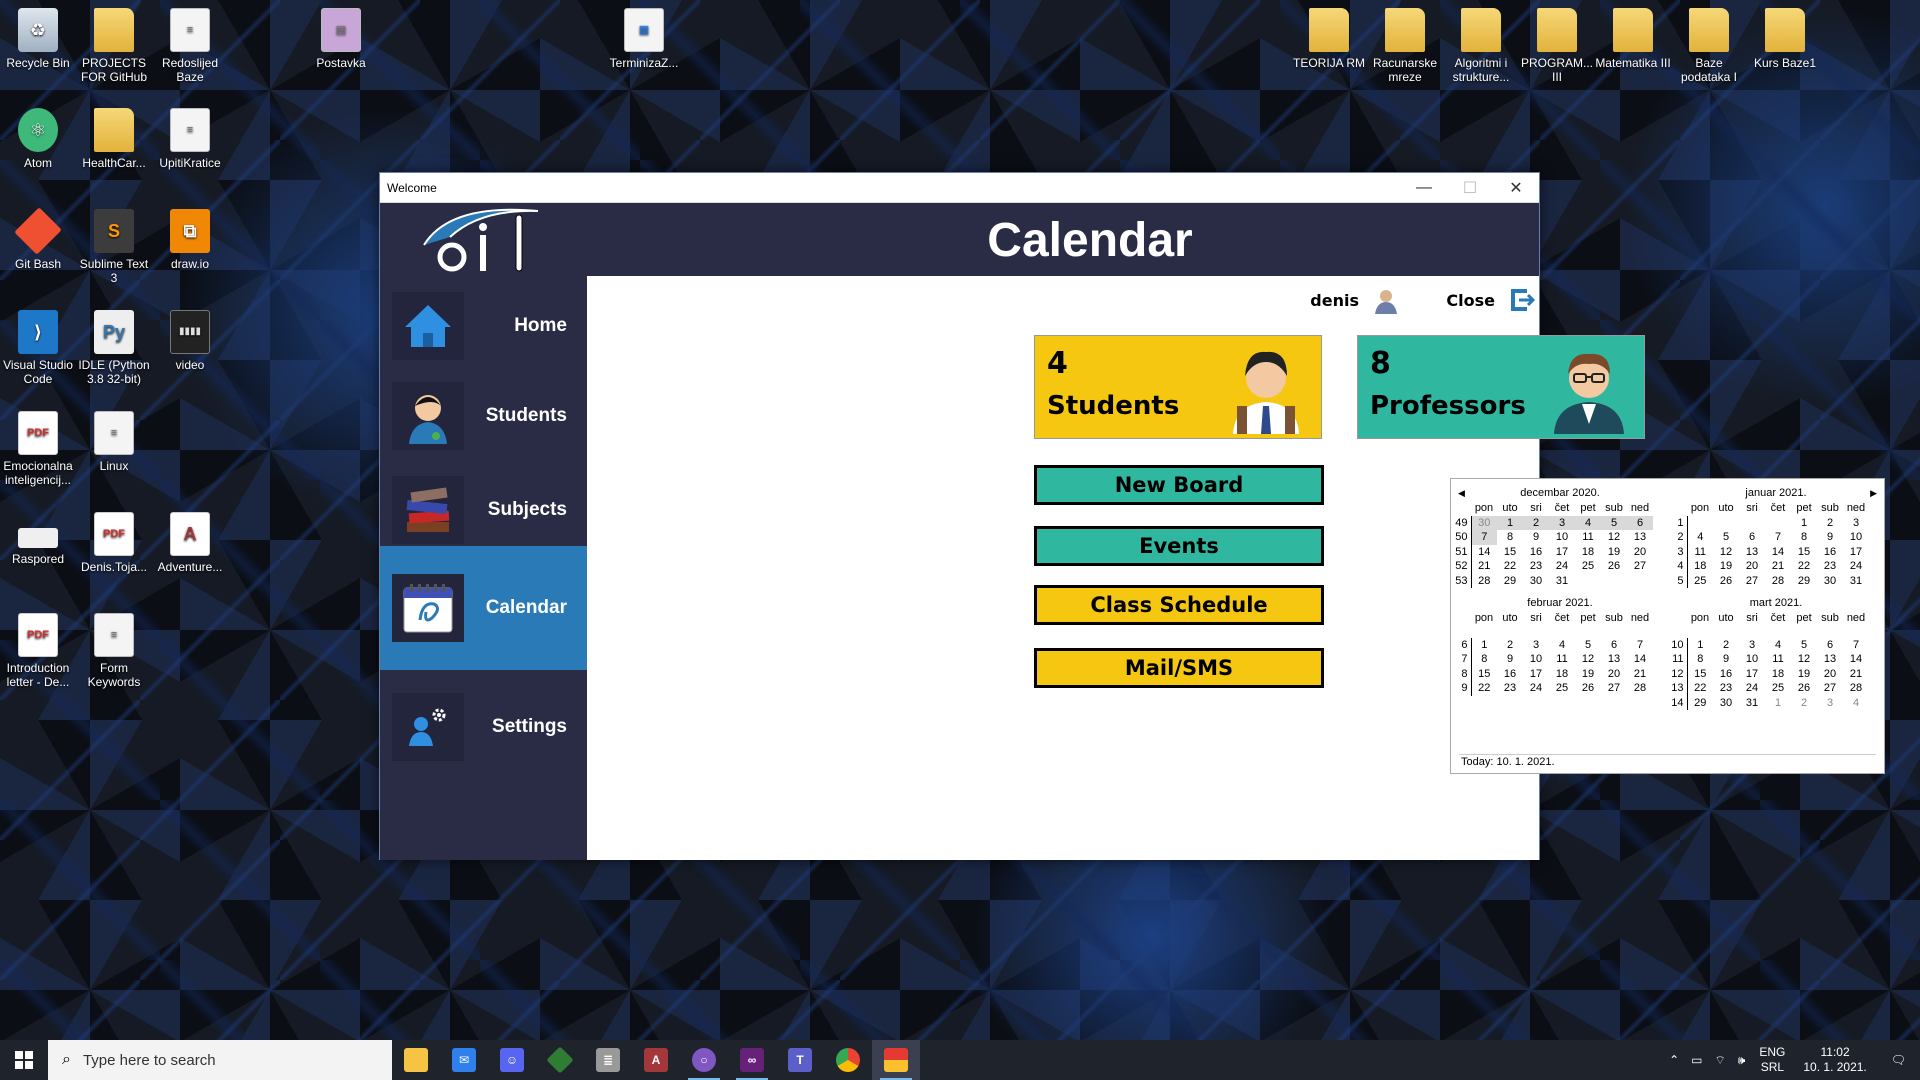 The width and height of the screenshot is (1920, 1080). What do you see at coordinates (190, 240) in the screenshot?
I see `desktop-icon-drawio: ⧉ draw.io` at bounding box center [190, 240].